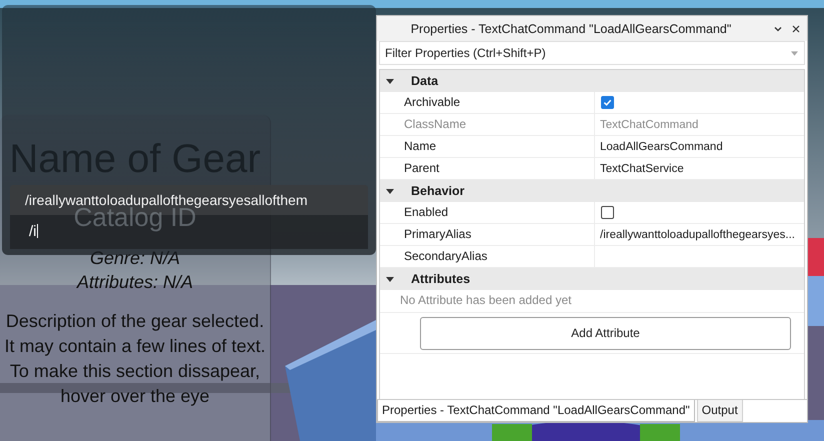 This screenshot has width=824, height=441. What do you see at coordinates (487, 168) in the screenshot?
I see `property-name: Parent` at bounding box center [487, 168].